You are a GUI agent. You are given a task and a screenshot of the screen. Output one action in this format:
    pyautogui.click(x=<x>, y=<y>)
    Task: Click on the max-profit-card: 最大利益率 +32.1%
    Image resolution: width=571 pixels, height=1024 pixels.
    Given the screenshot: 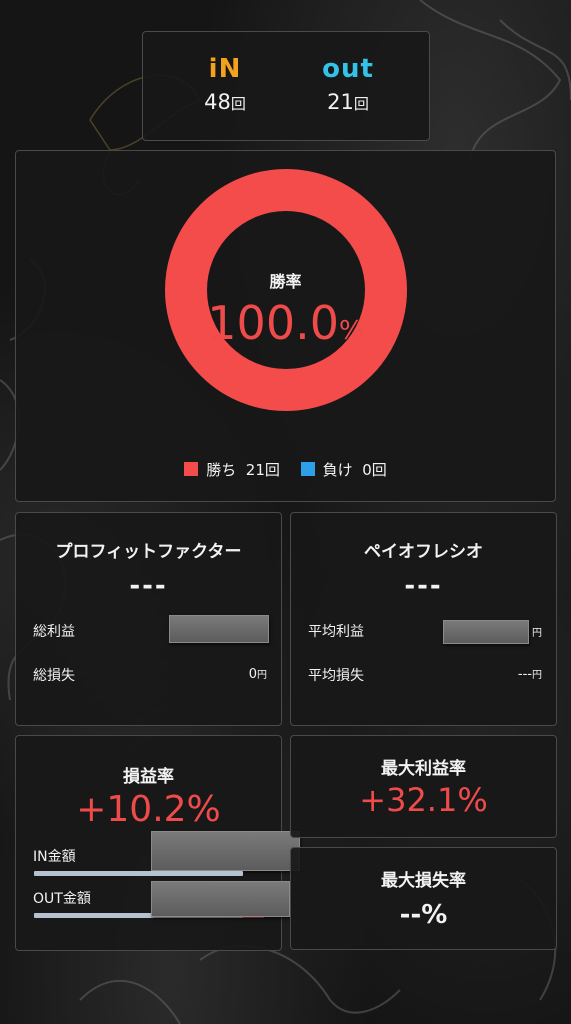 What is the action you would take?
    pyautogui.click(x=423, y=786)
    